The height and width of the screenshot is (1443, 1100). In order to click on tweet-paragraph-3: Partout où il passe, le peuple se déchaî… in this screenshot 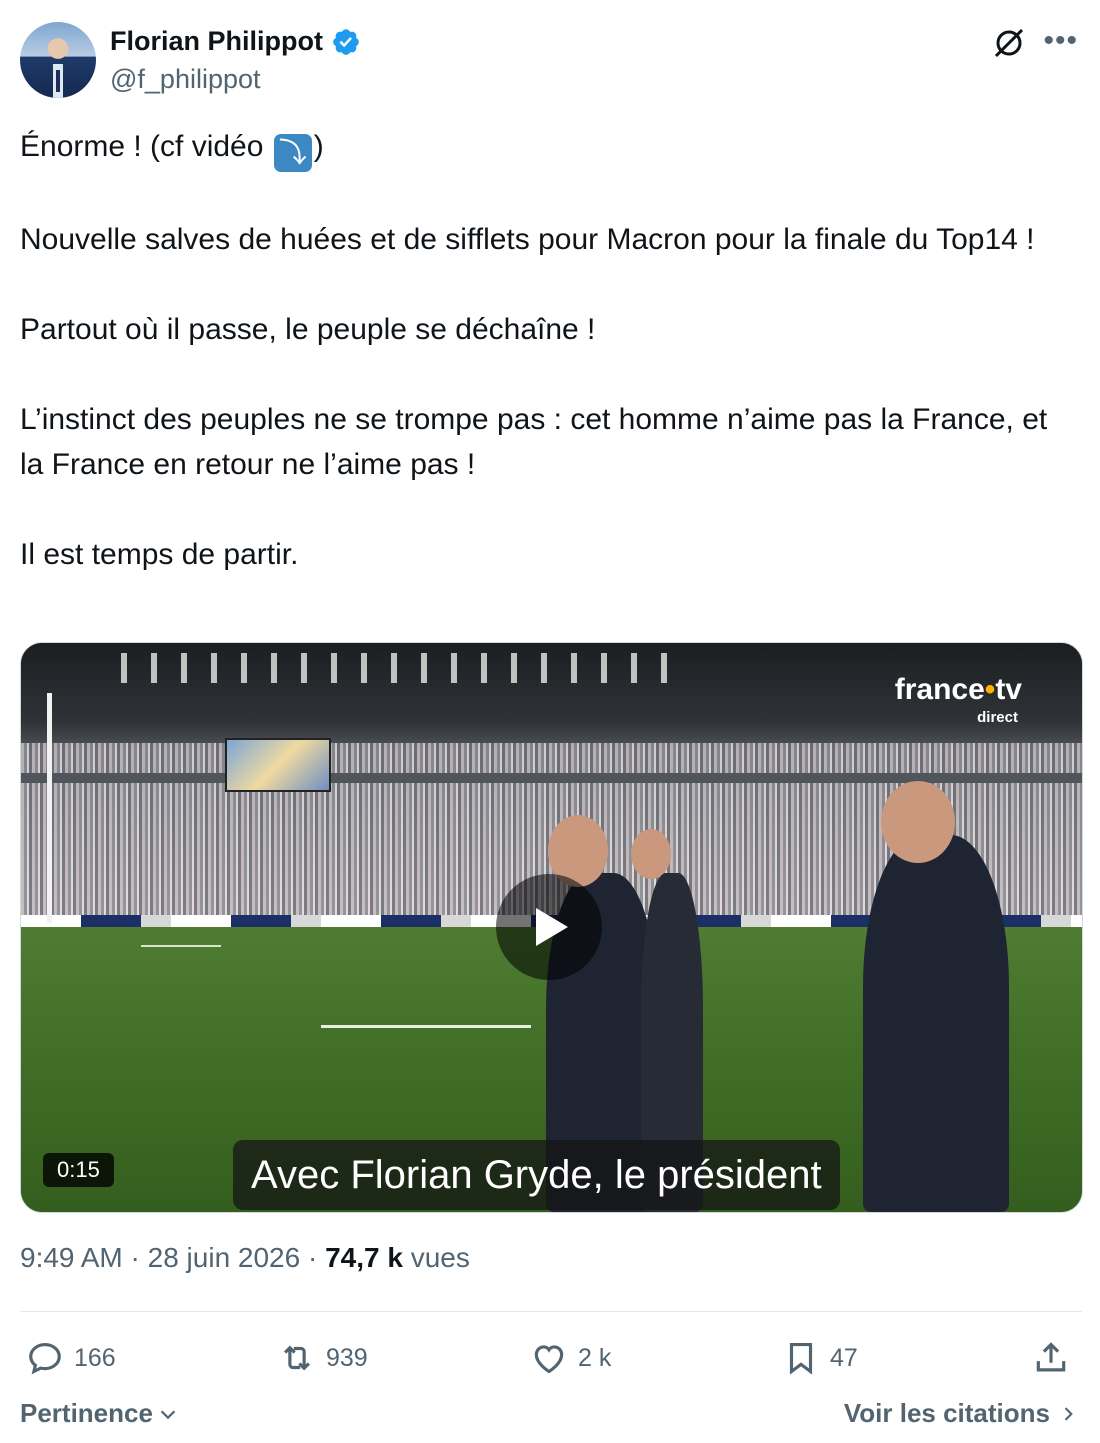, I will do `click(308, 329)`.